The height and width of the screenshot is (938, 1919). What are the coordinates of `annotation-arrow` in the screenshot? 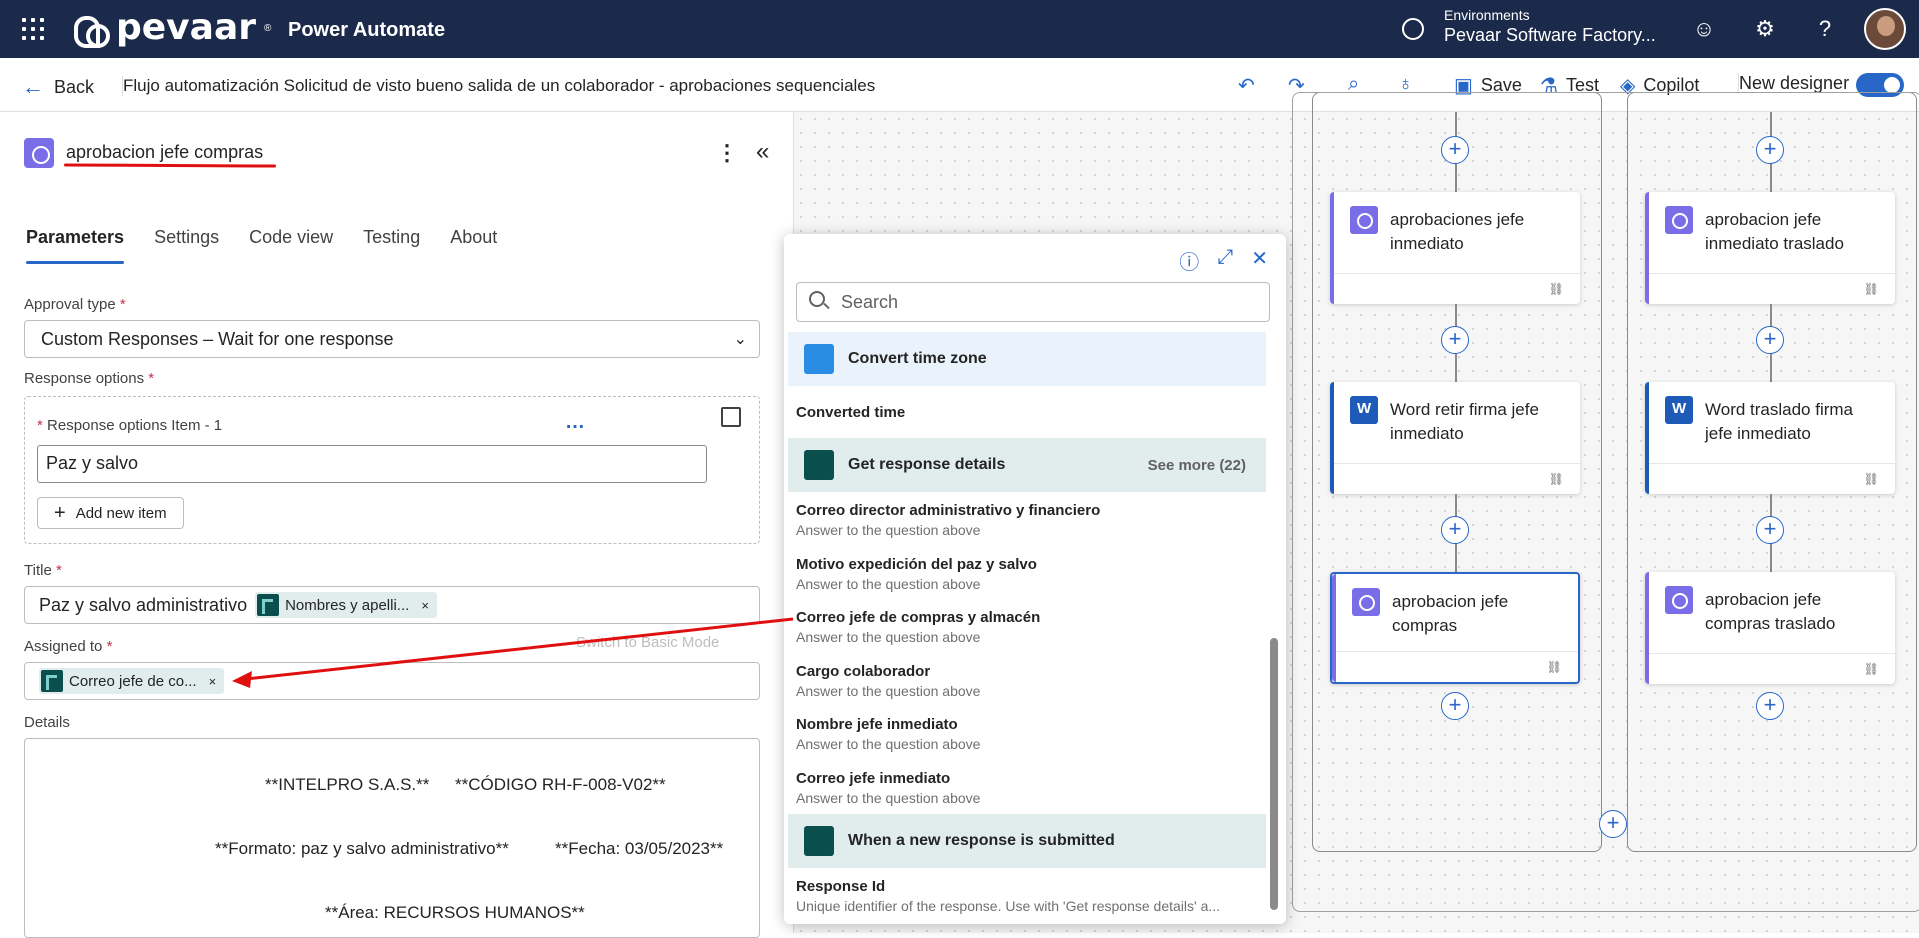 It's located at (513, 652).